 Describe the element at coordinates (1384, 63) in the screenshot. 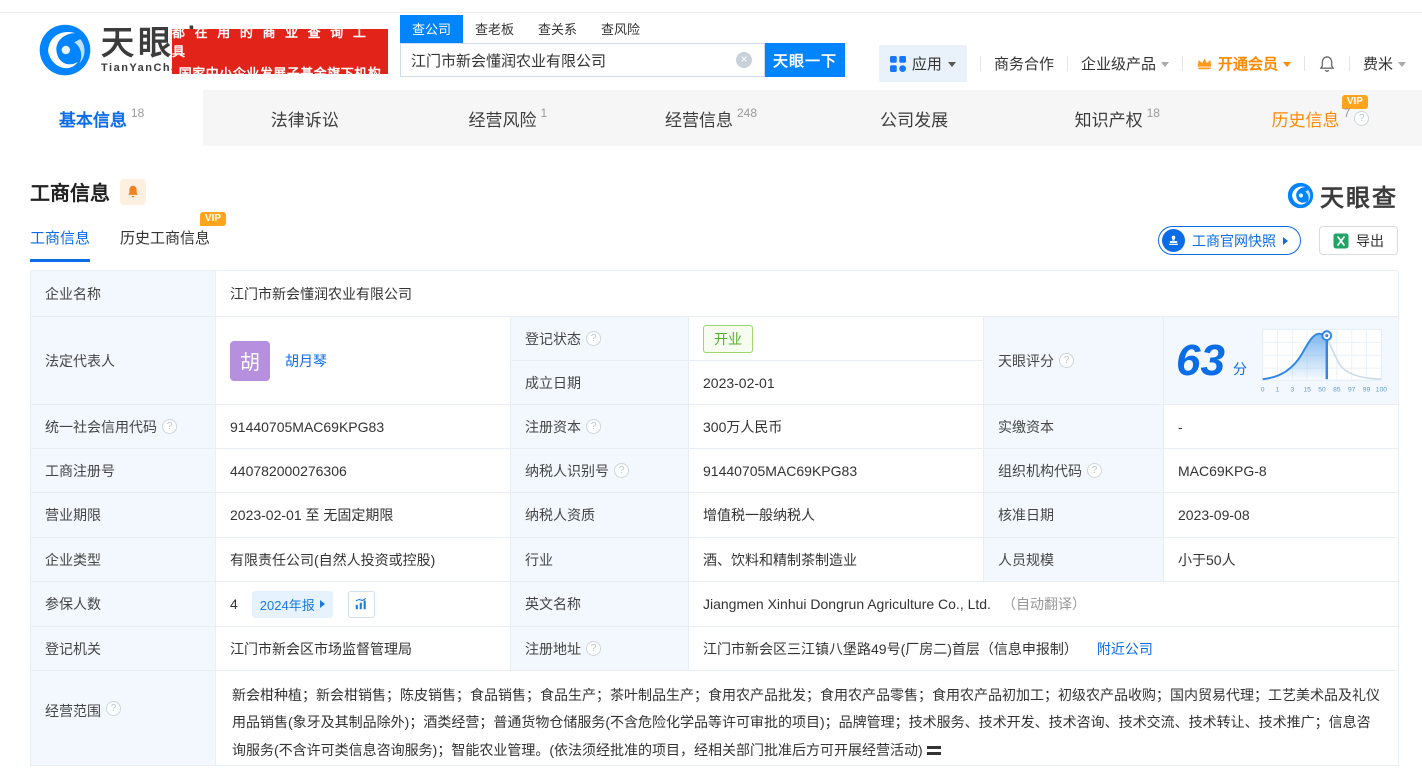

I see `user-menu: 费米` at that location.